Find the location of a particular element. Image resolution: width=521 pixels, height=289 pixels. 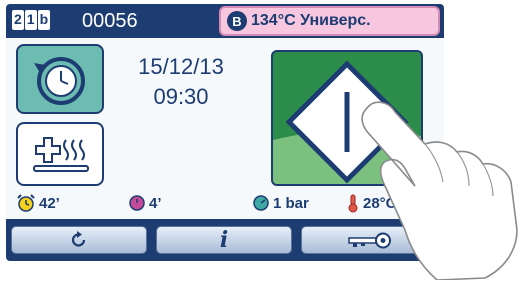

refresh-icon is located at coordinates (78, 239).